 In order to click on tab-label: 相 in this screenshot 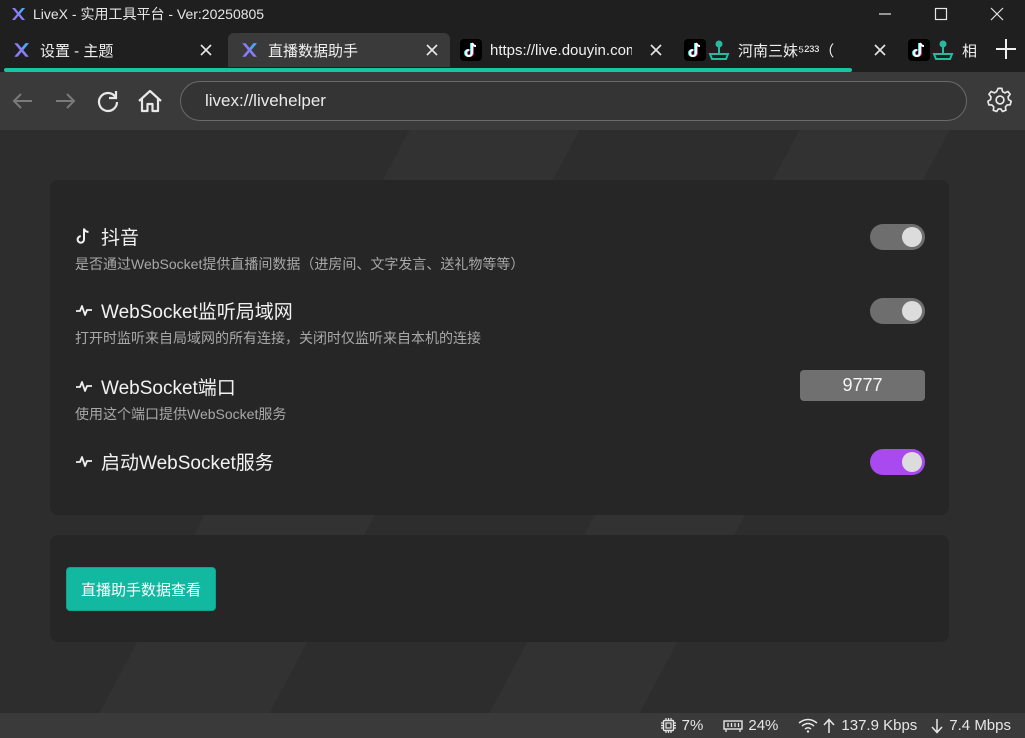, I will do `click(970, 51)`.